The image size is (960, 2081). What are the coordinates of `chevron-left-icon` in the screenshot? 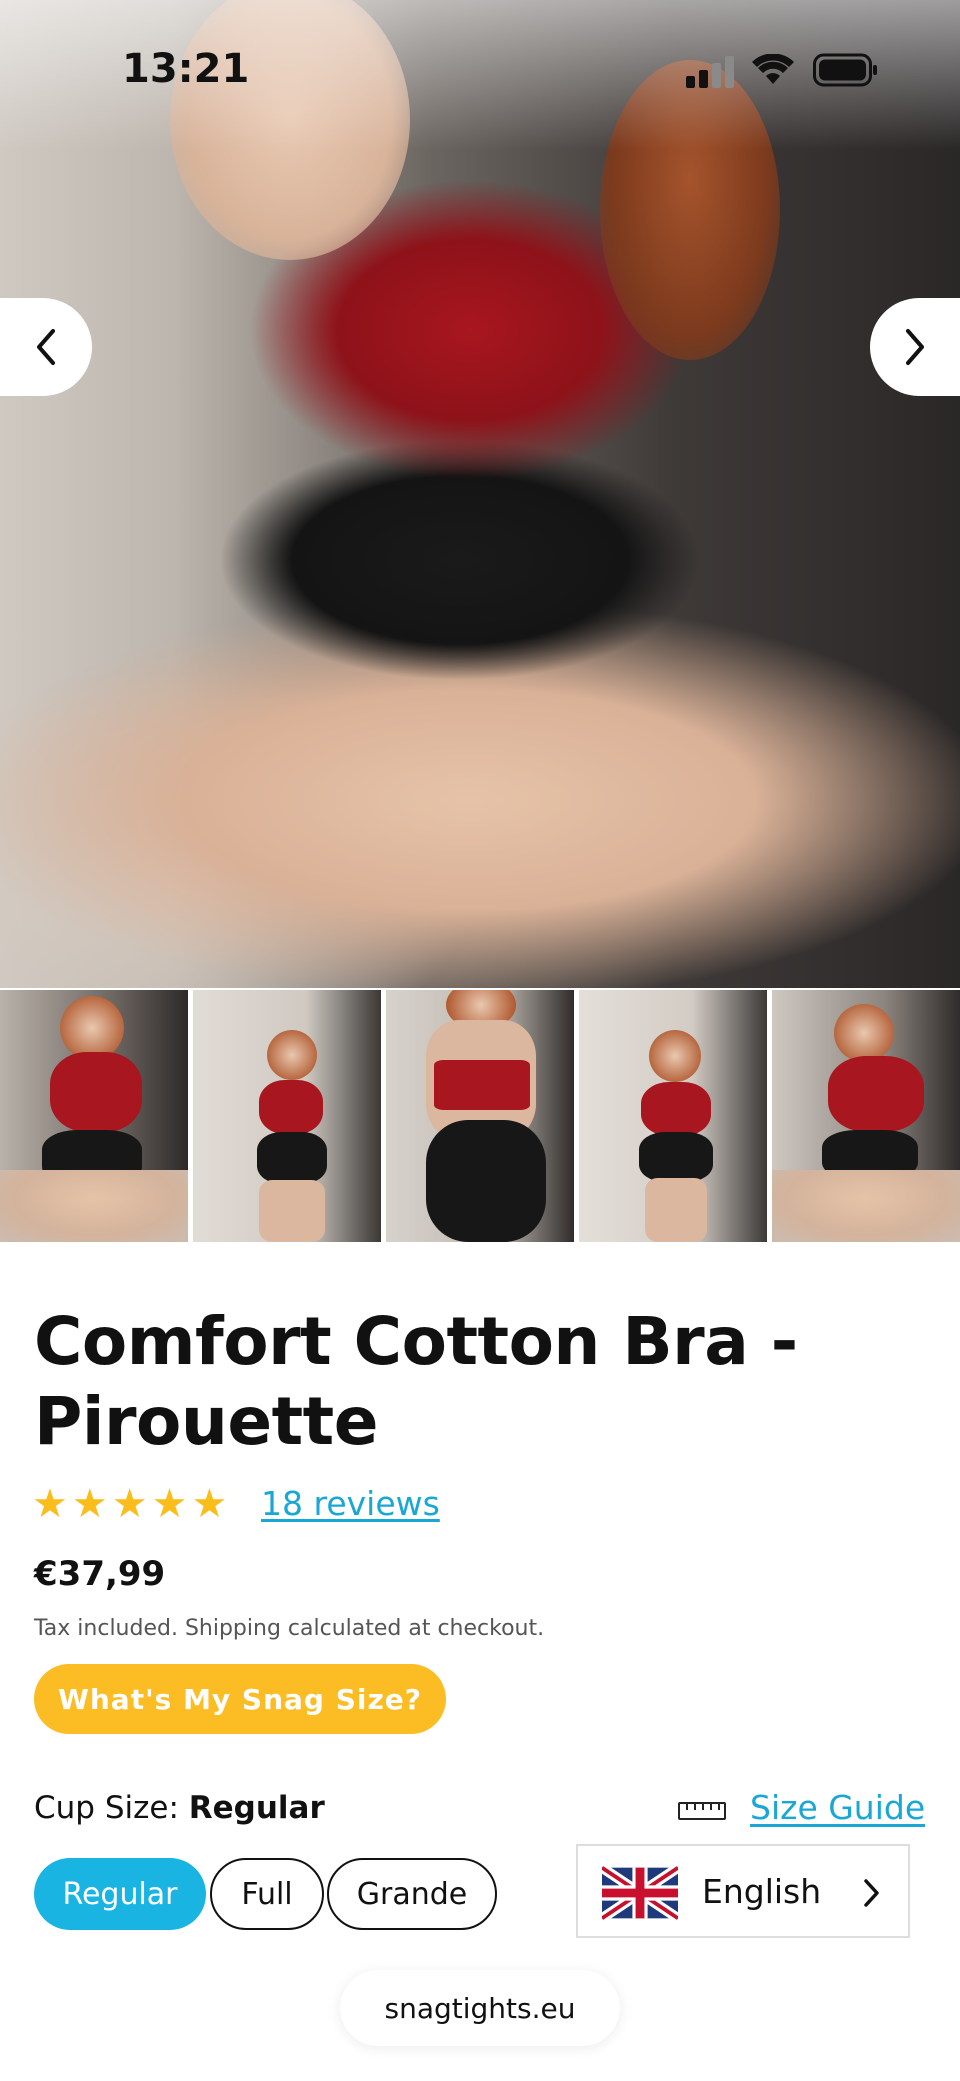 It's located at (46, 347).